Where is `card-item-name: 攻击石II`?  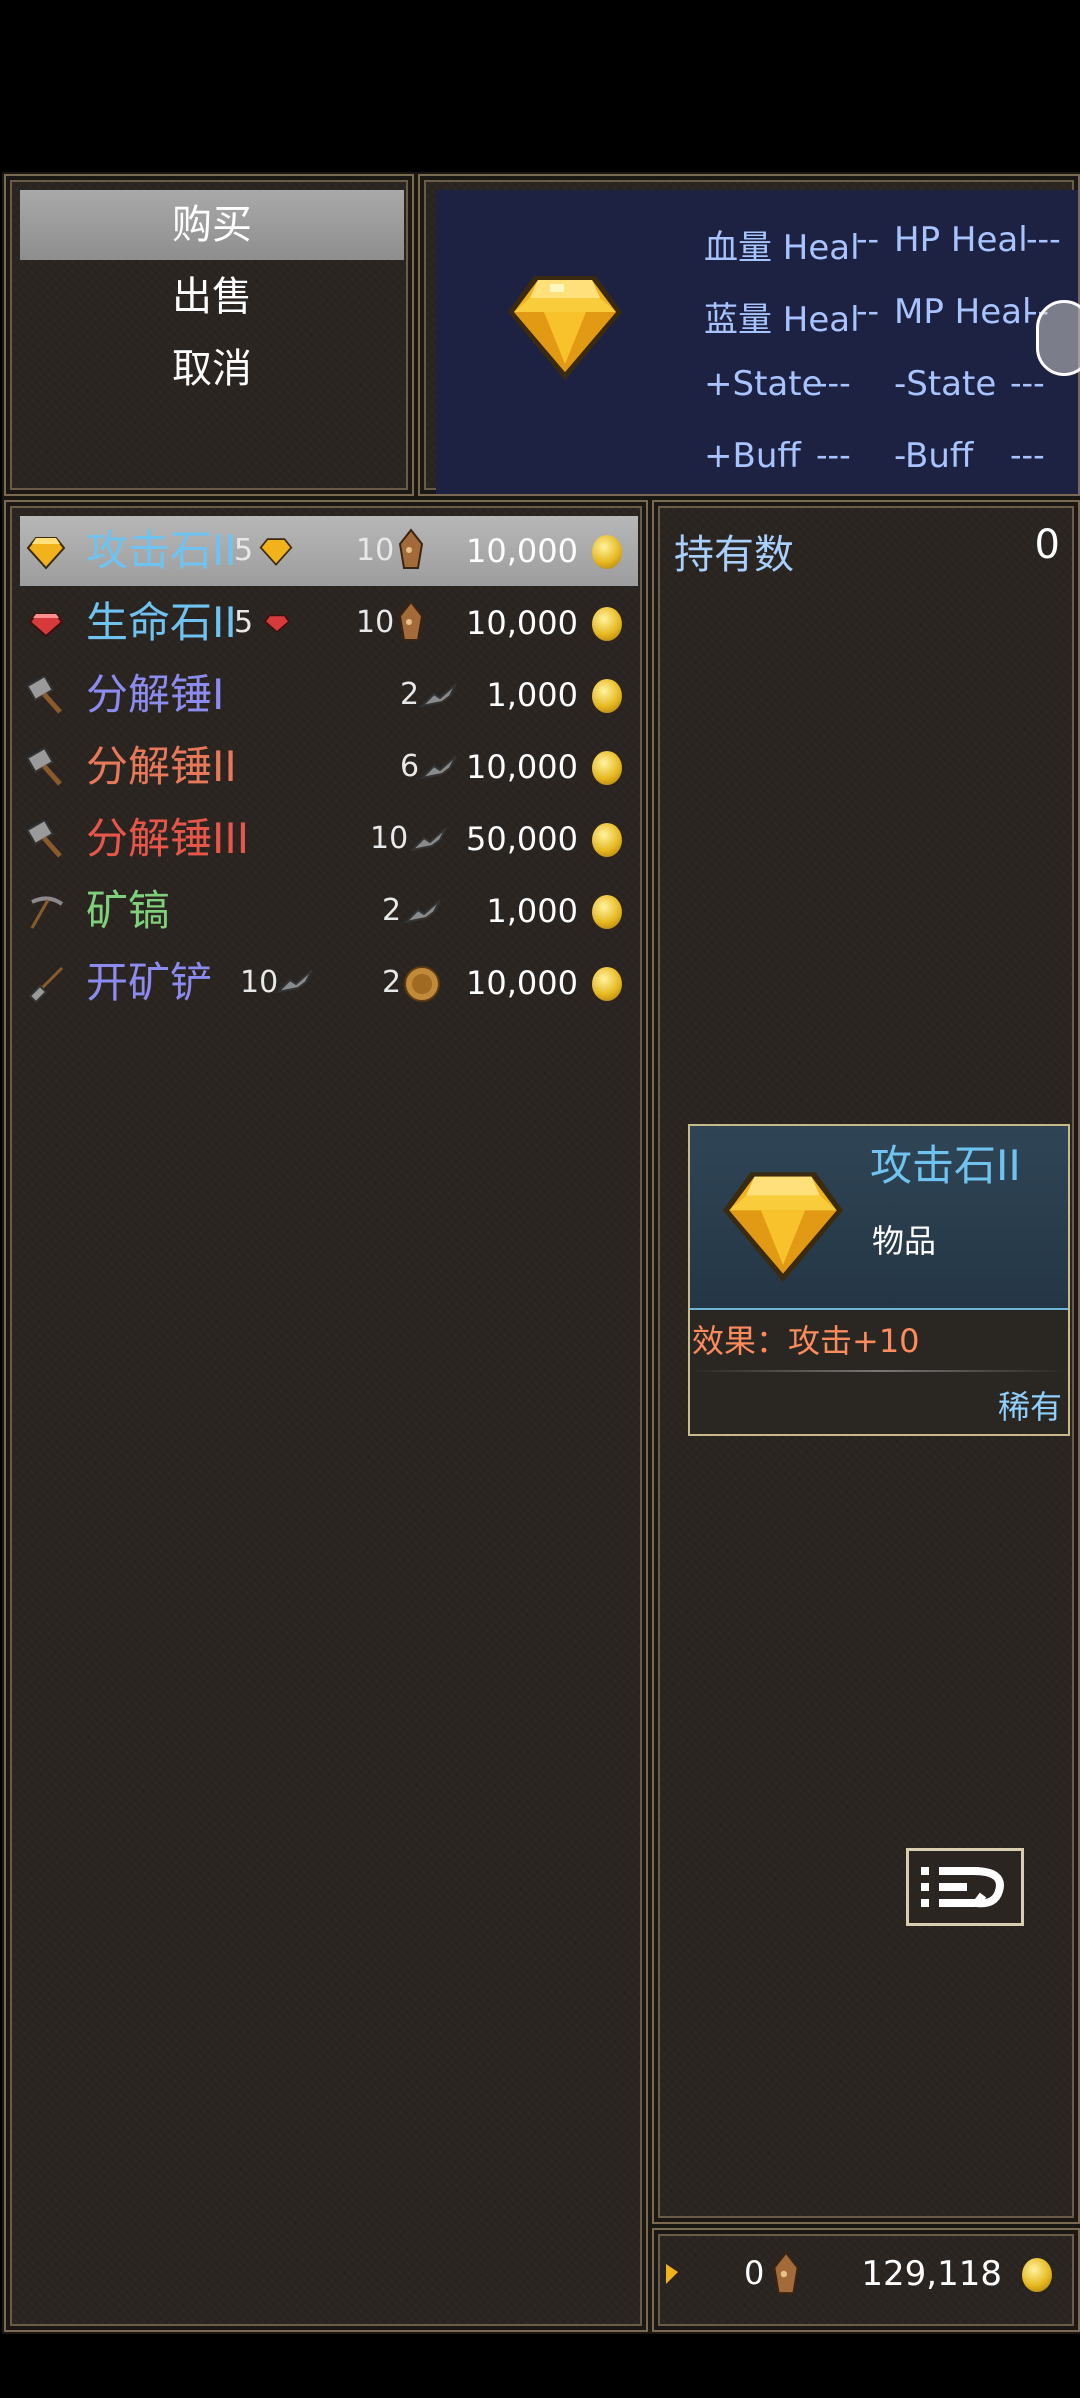 card-item-name: 攻击石II is located at coordinates (945, 1165).